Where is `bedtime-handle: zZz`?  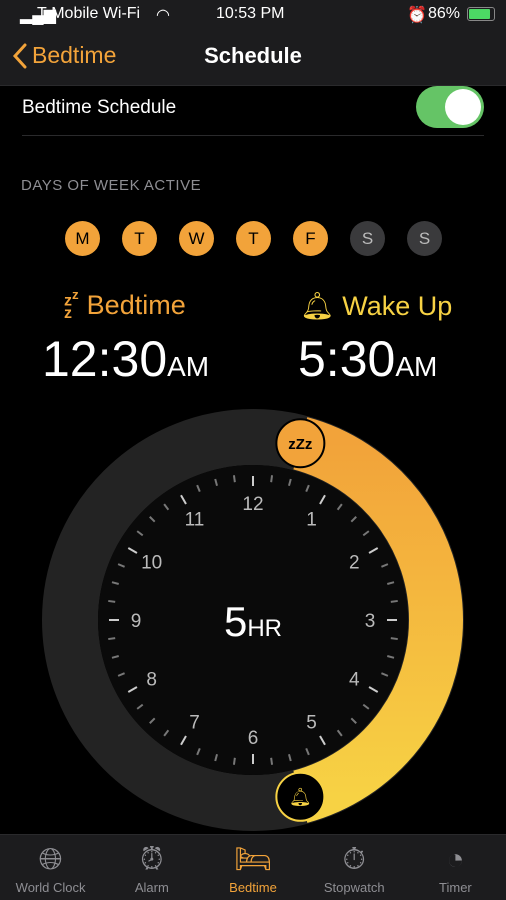 bedtime-handle: zZz is located at coordinates (300, 443).